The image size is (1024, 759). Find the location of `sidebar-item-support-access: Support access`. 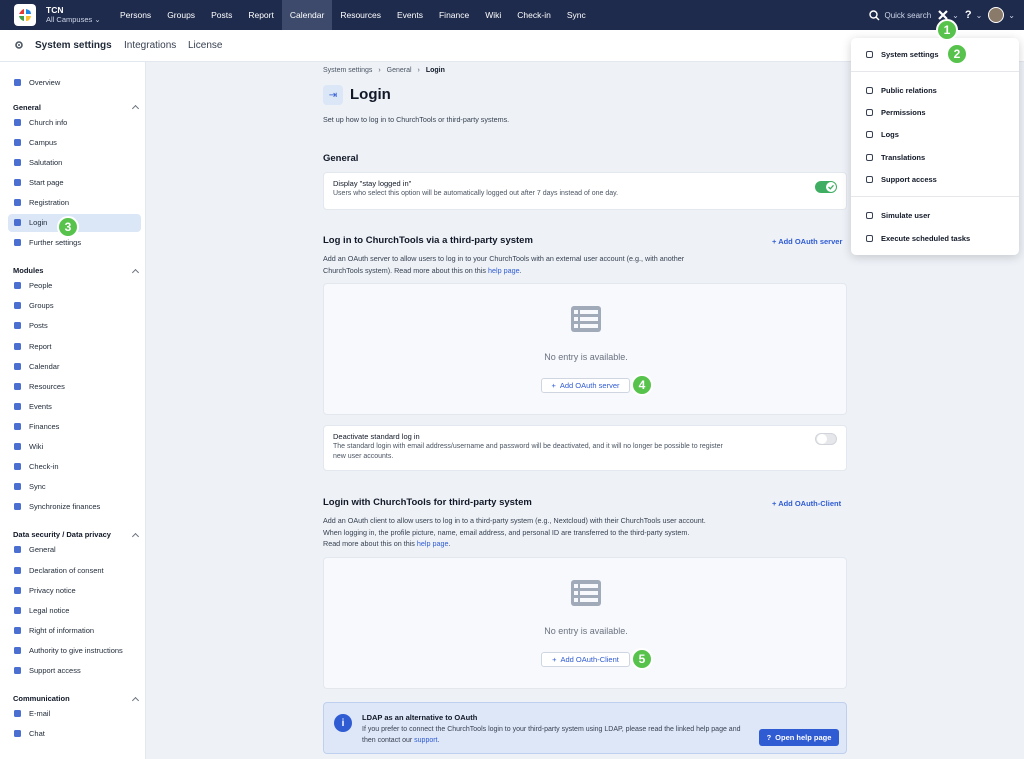

sidebar-item-support-access: Support access is located at coordinates (74, 671).